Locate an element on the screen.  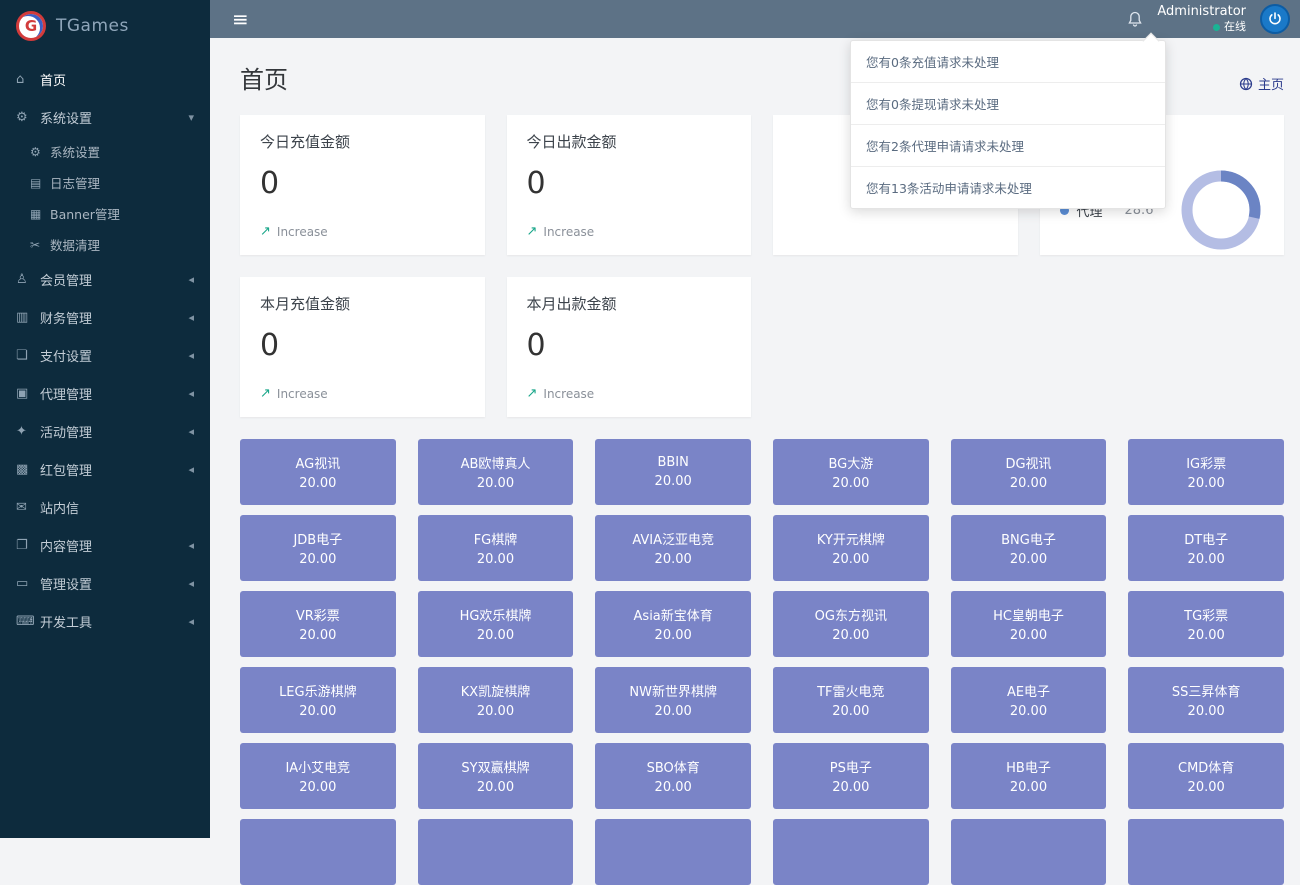
sidebar-item-label: 系统设置 is located at coordinates (66, 119).